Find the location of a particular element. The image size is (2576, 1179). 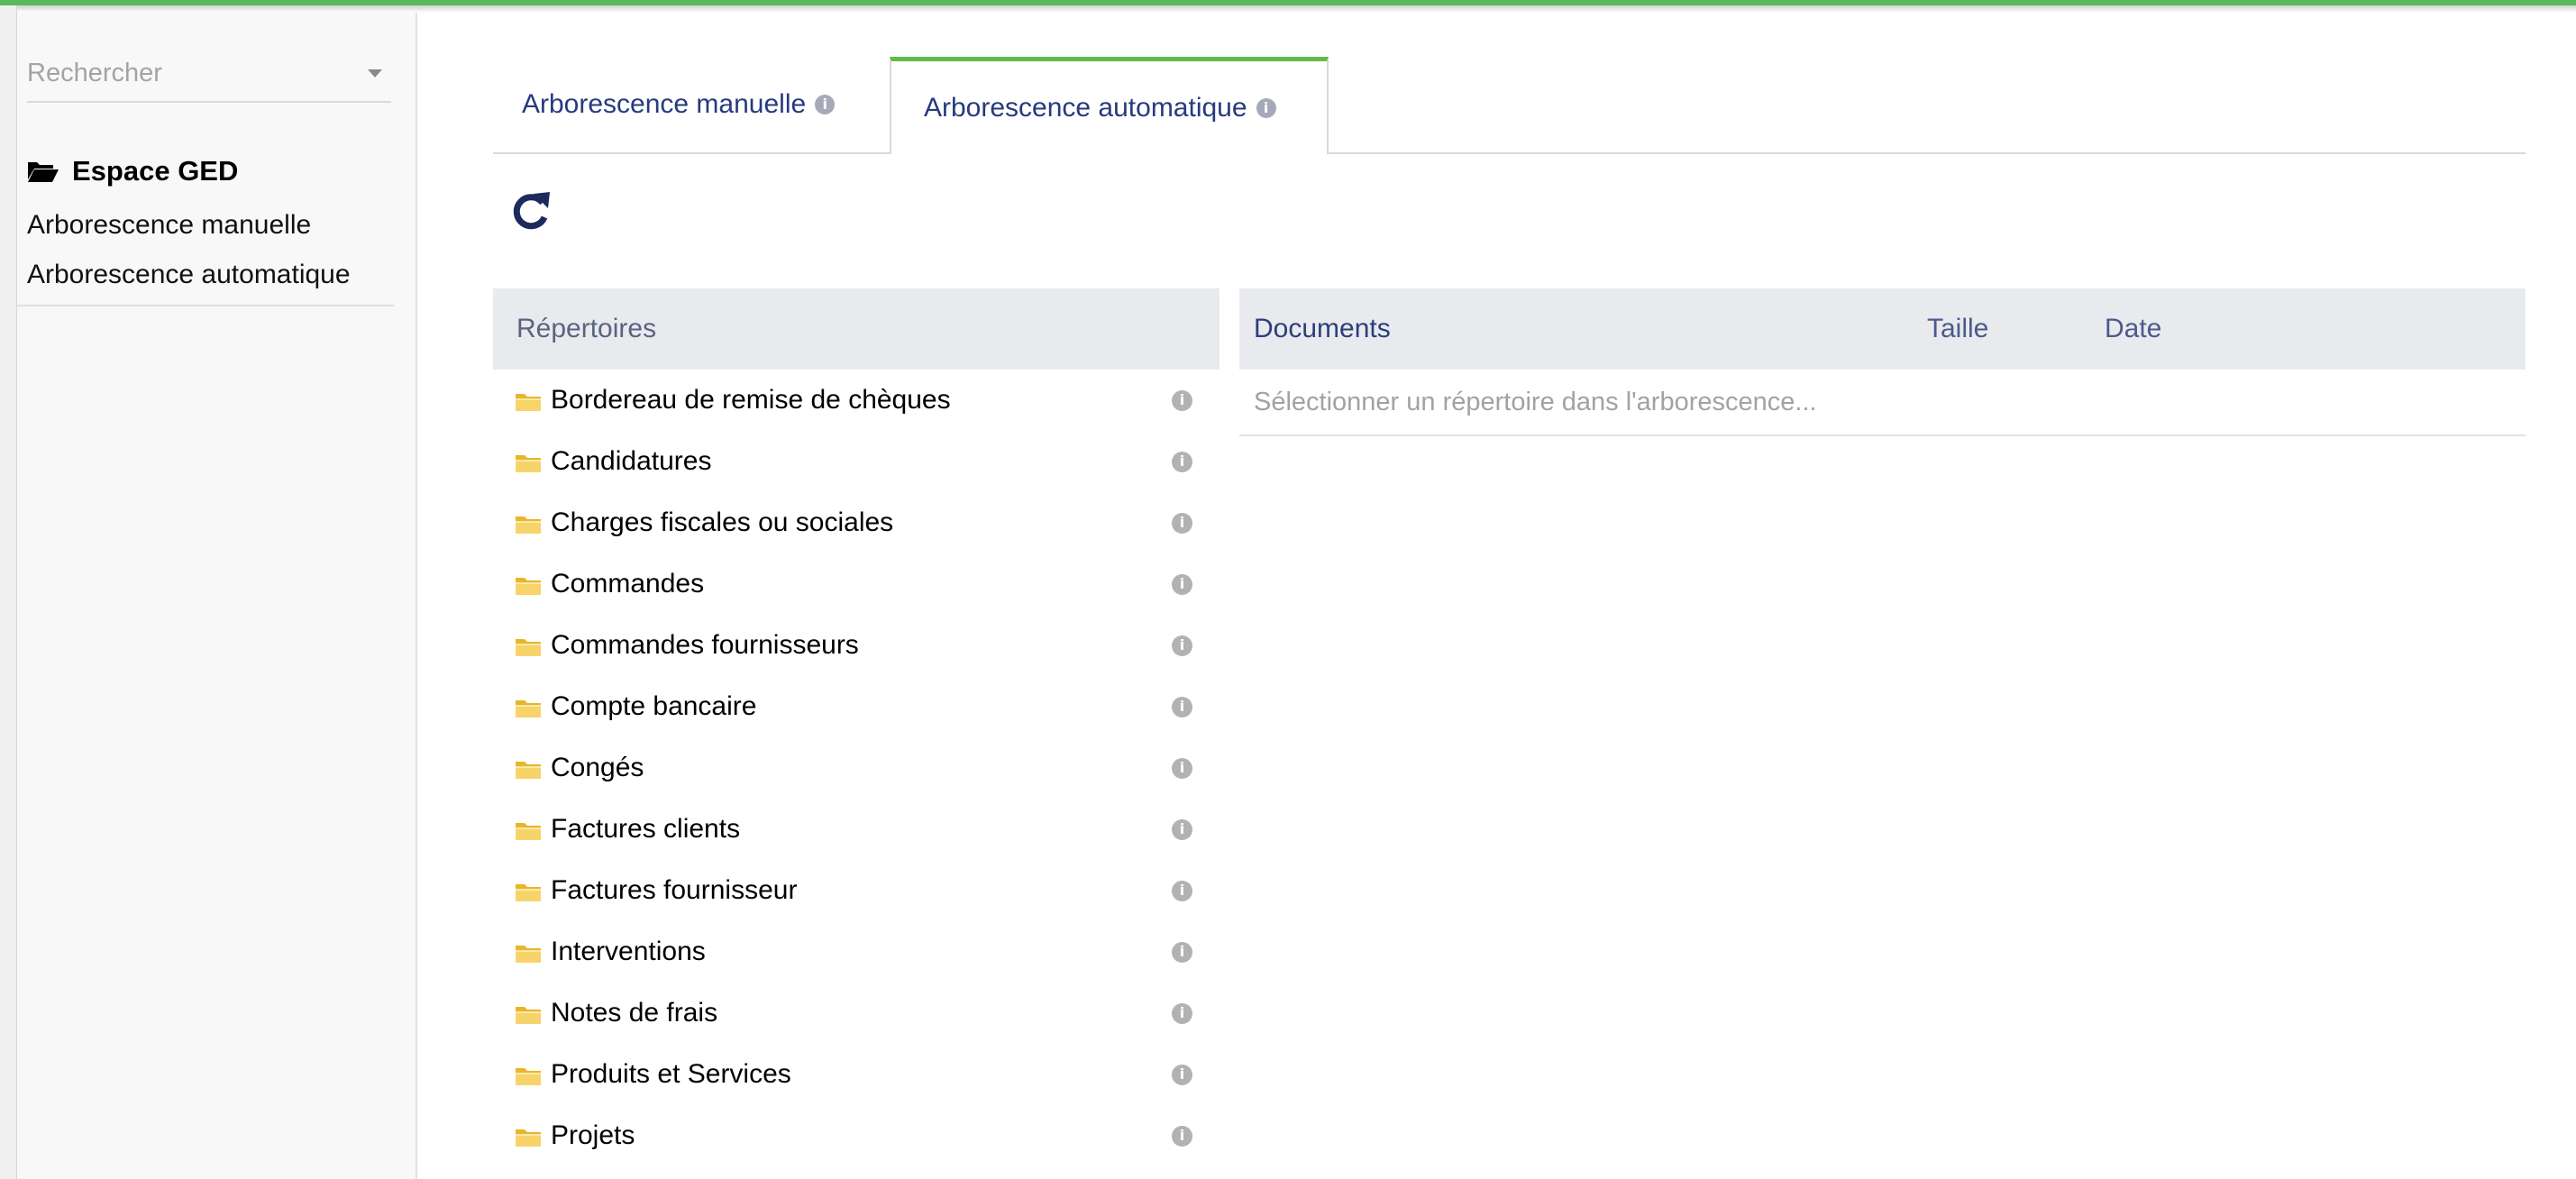

folder-label: Charges fiscales ou sociales is located at coordinates (722, 522).